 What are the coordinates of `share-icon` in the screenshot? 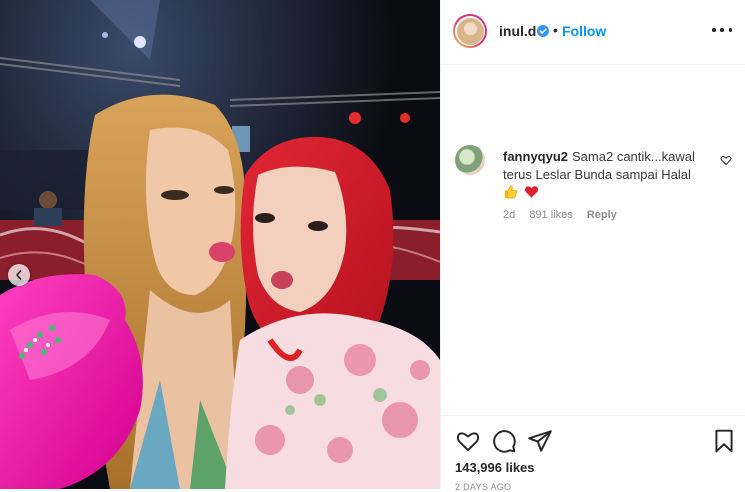 It's located at (540, 441).